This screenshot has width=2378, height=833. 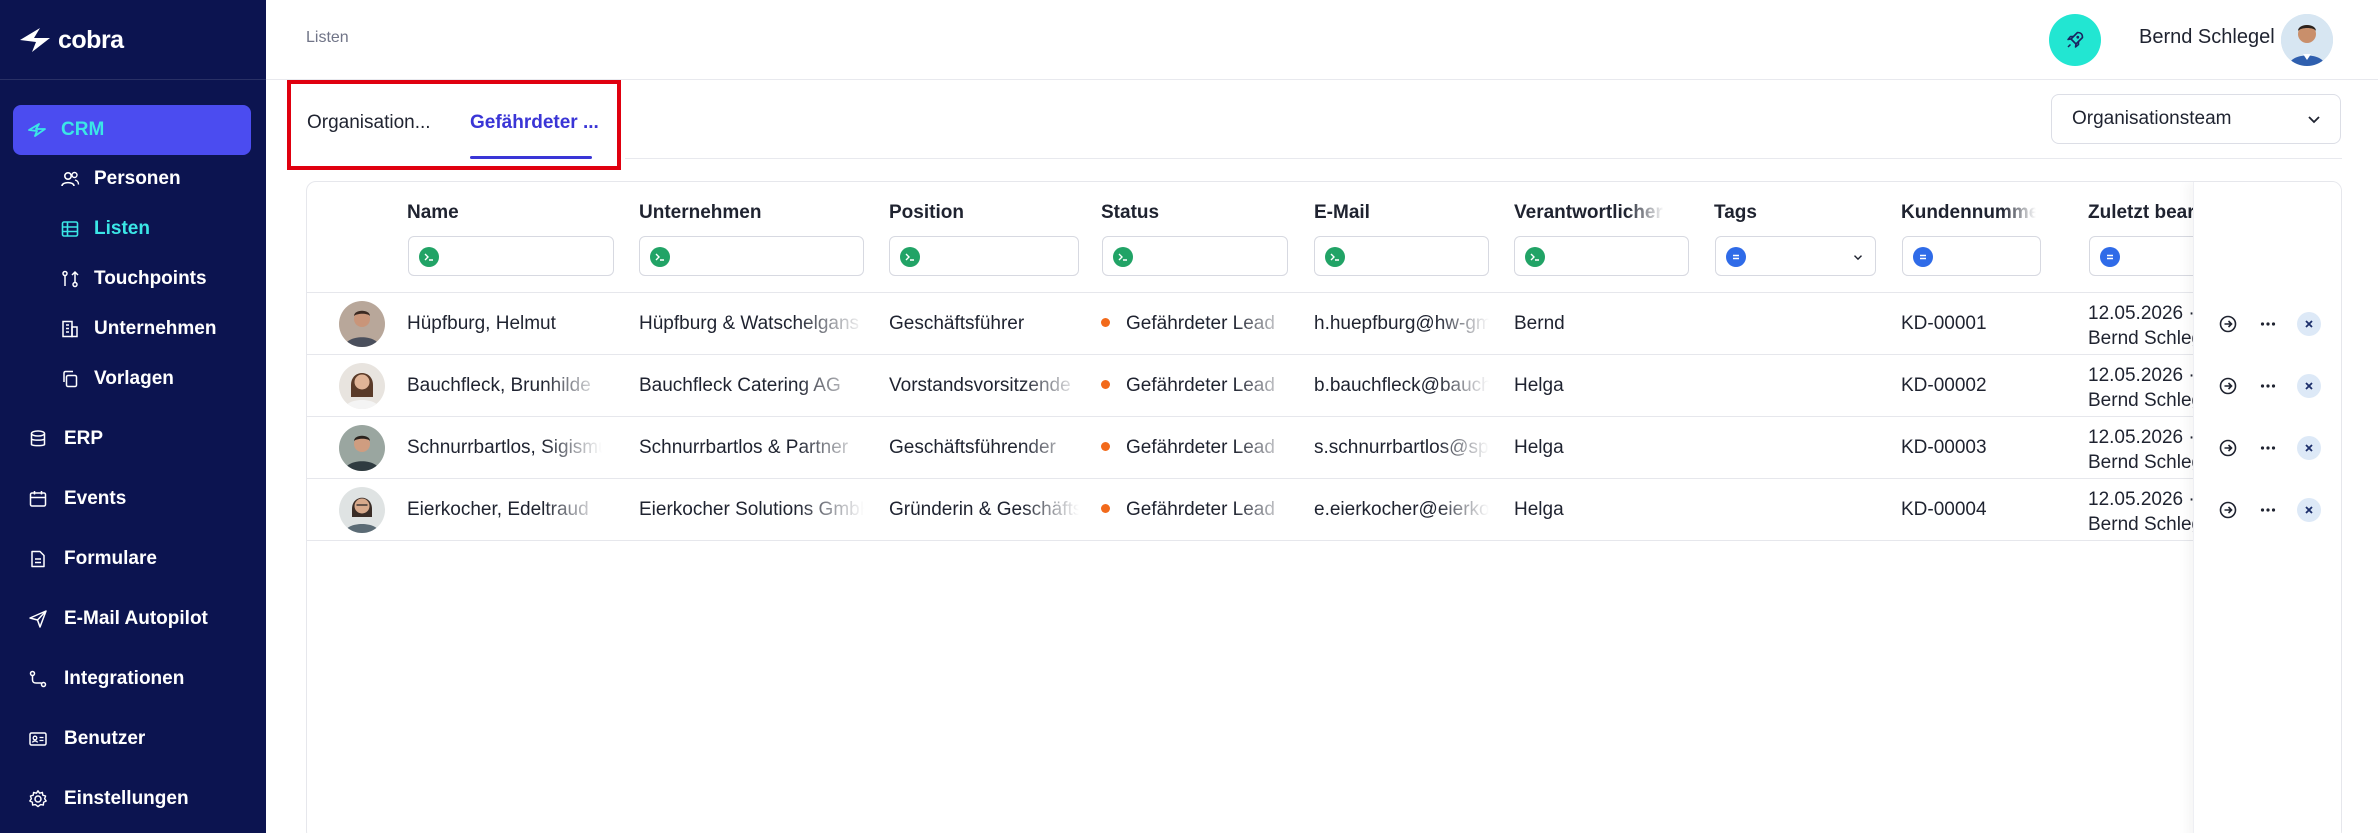 What do you see at coordinates (984, 213) in the screenshot?
I see `column-header-position: Position` at bounding box center [984, 213].